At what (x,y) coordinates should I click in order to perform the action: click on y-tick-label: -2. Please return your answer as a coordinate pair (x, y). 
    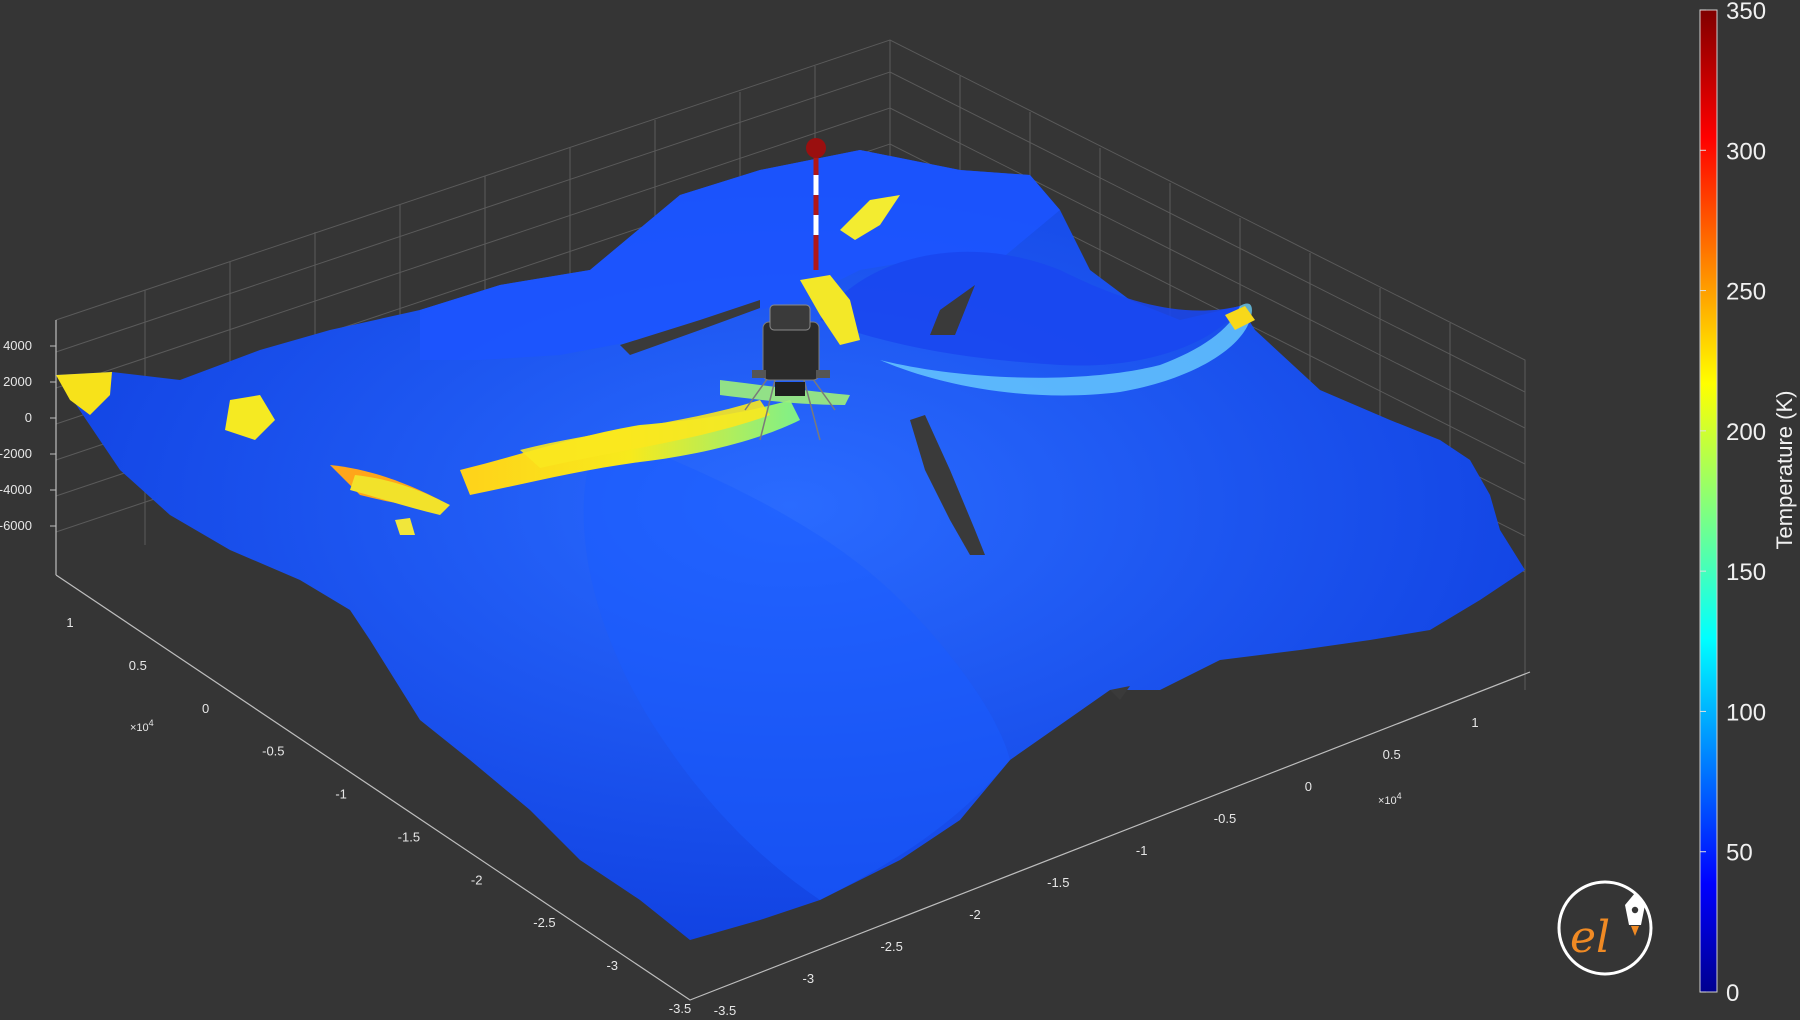
    Looking at the image, I should click on (975, 914).